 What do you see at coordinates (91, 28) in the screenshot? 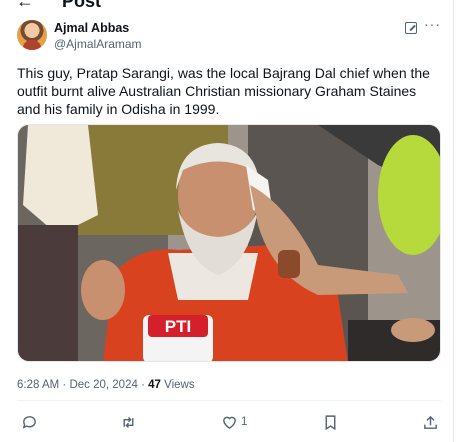
I see `author-name: Ajmal Abbas` at bounding box center [91, 28].